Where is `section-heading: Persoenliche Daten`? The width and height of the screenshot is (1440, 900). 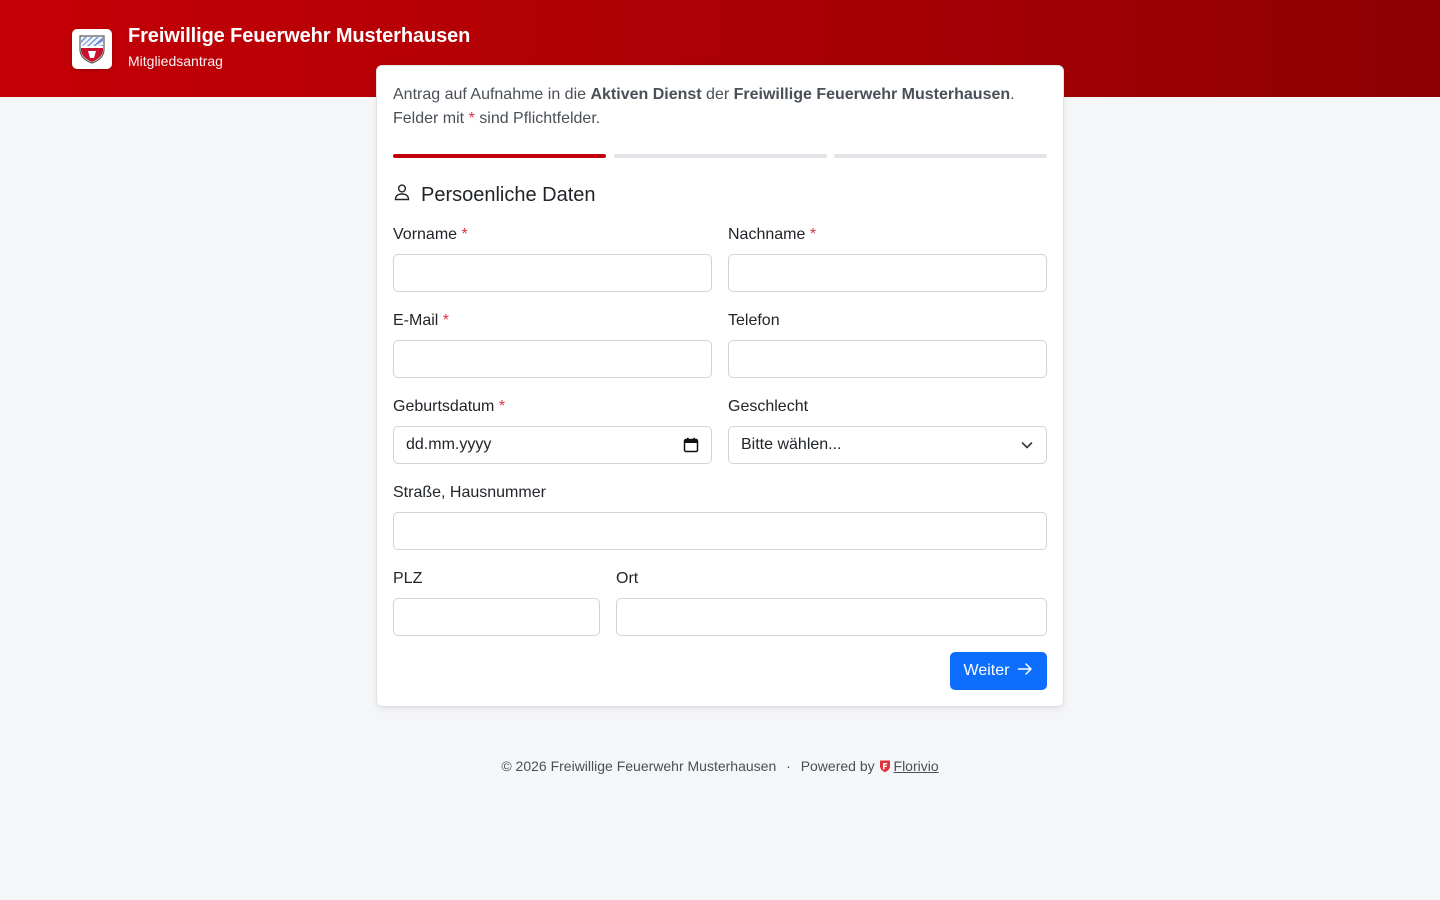
section-heading: Persoenliche Daten is located at coordinates (494, 195).